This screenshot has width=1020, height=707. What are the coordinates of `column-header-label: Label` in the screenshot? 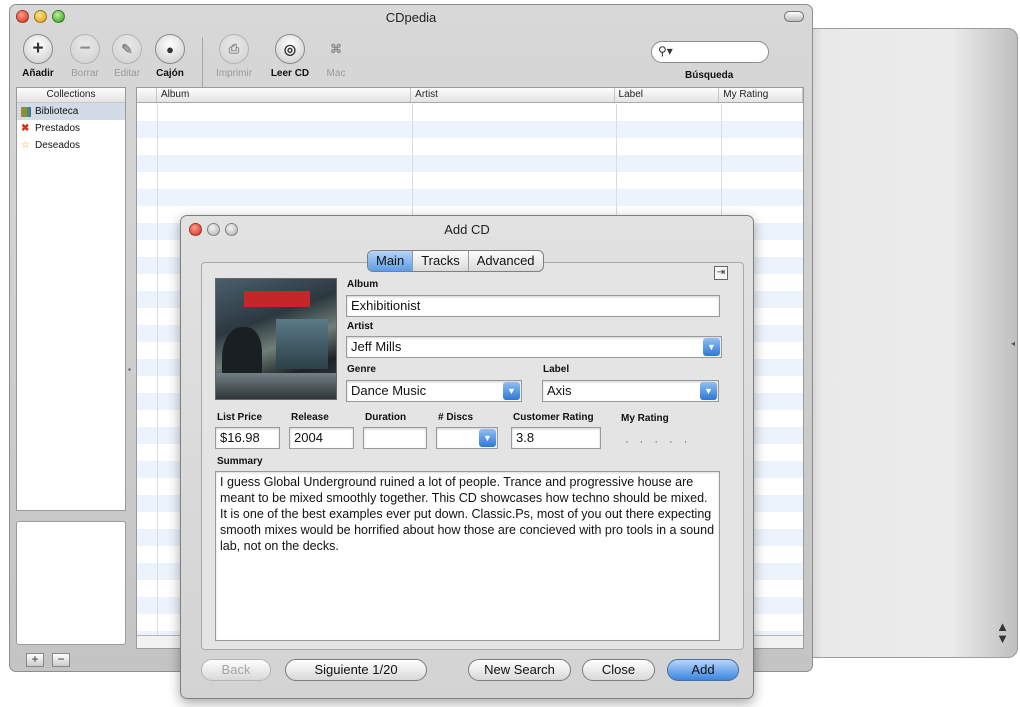 It's located at (667, 95).